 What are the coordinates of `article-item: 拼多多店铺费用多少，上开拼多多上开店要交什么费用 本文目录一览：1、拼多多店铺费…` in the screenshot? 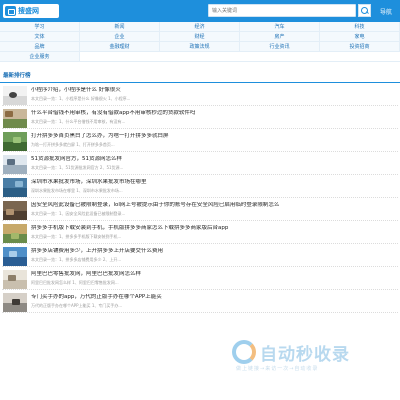 It's located at (200, 255).